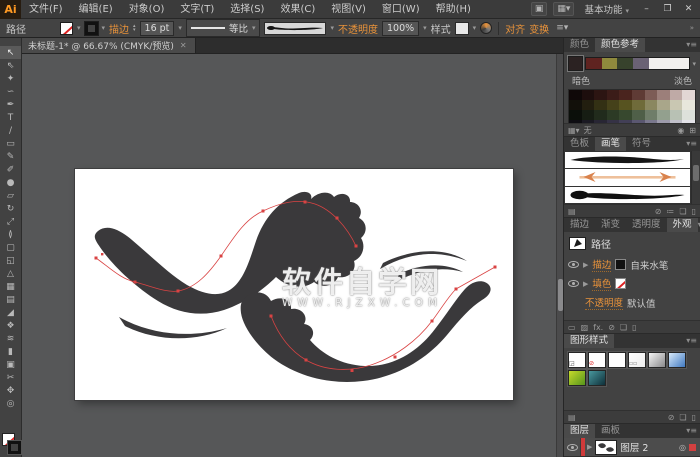 The width and height of the screenshot is (700, 457). What do you see at coordinates (606, 9) in the screenshot?
I see `workspace-switcher: 基本功能 ▾` at bounding box center [606, 9].